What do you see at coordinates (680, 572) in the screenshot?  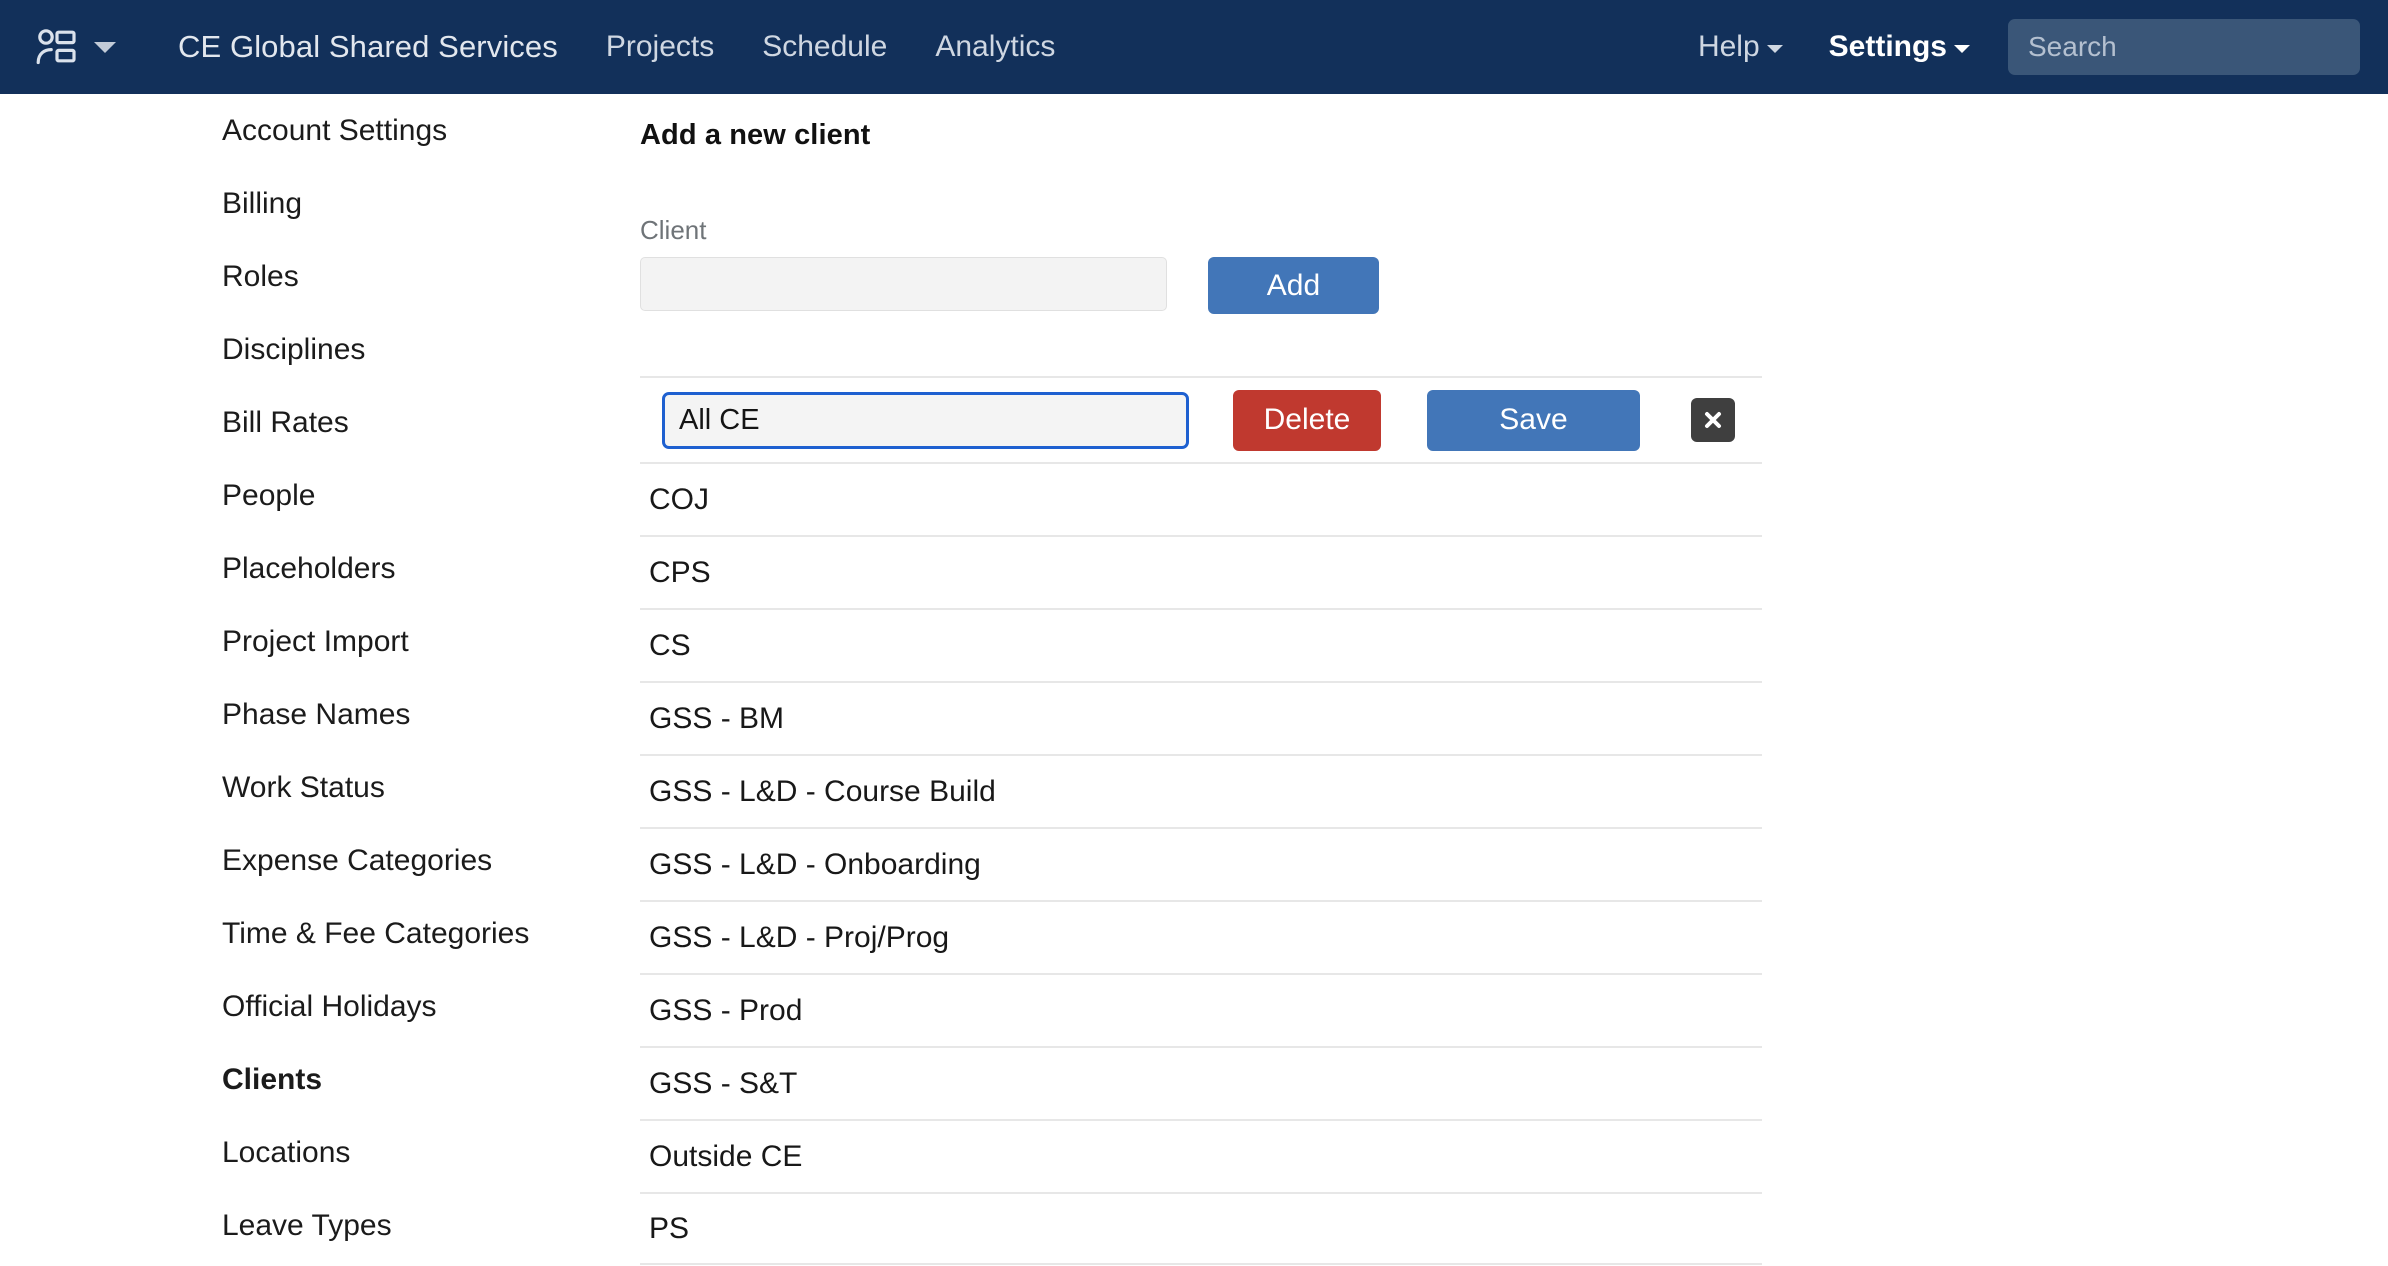 I see `client-name: CPS` at bounding box center [680, 572].